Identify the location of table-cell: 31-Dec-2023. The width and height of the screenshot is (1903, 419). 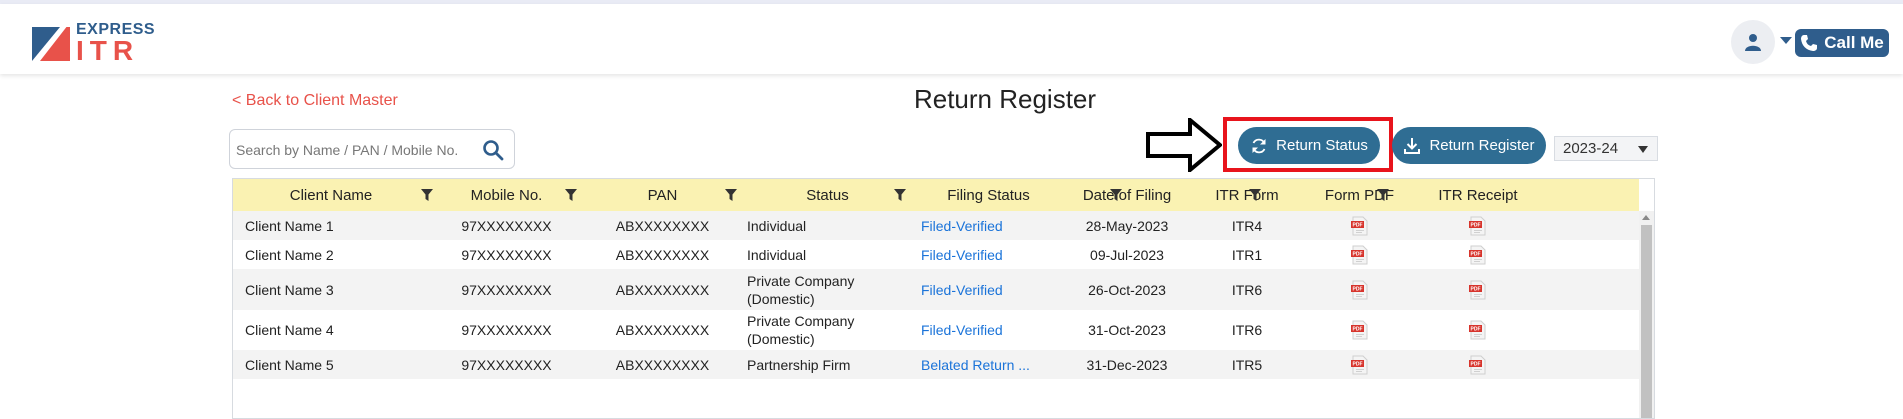
(1127, 364).